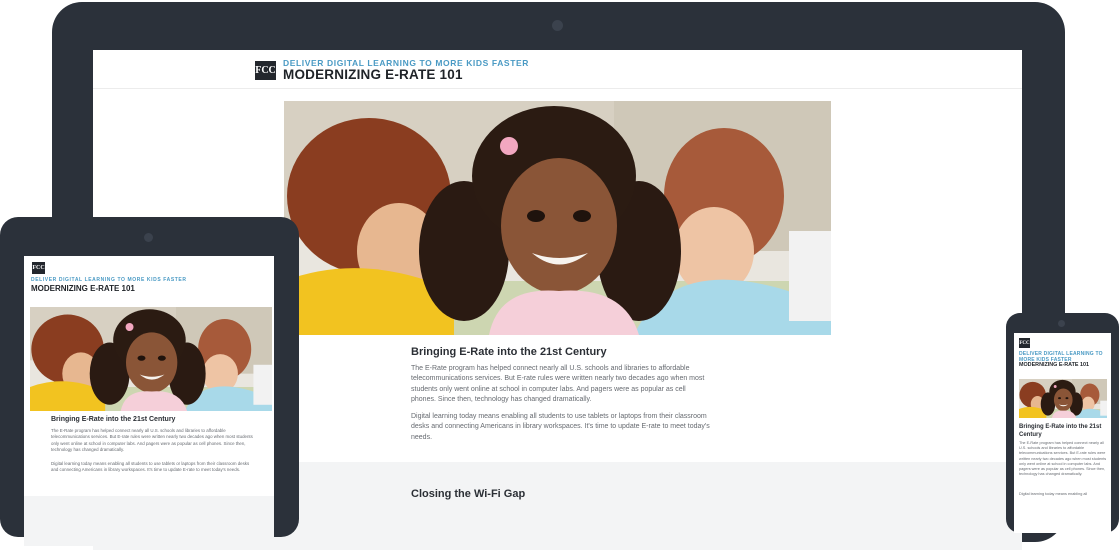  What do you see at coordinates (149, 521) in the screenshot?
I see `section-band` at bounding box center [149, 521].